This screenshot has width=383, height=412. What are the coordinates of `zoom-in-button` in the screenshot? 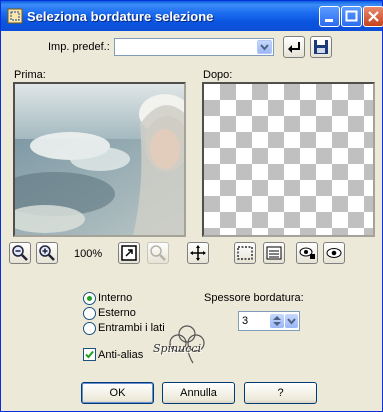 It's located at (47, 253).